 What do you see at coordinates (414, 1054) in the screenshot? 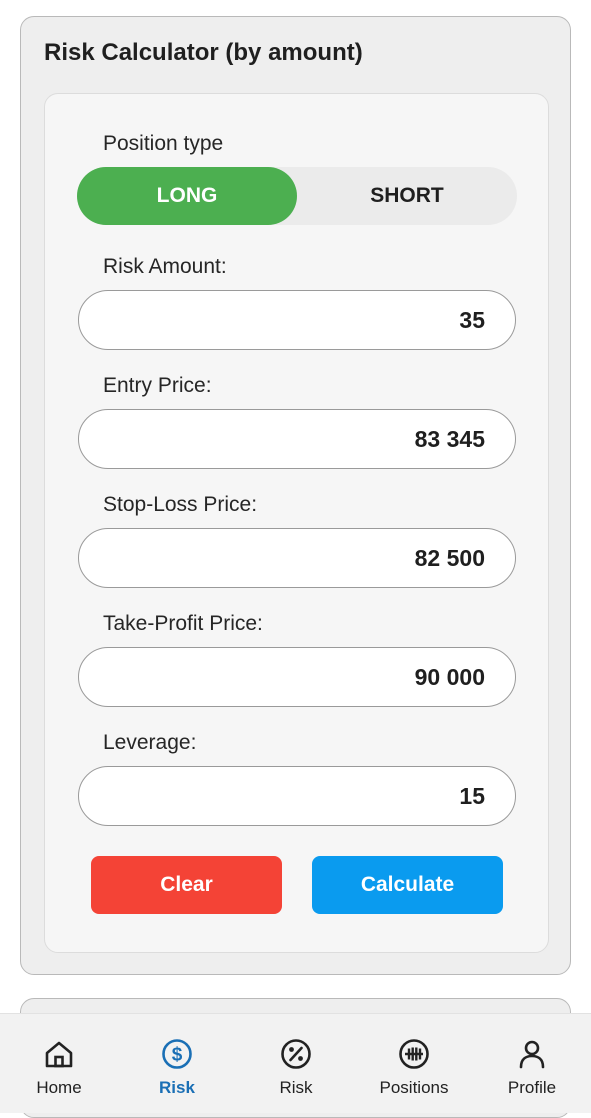
I see `positions-circle-icon` at bounding box center [414, 1054].